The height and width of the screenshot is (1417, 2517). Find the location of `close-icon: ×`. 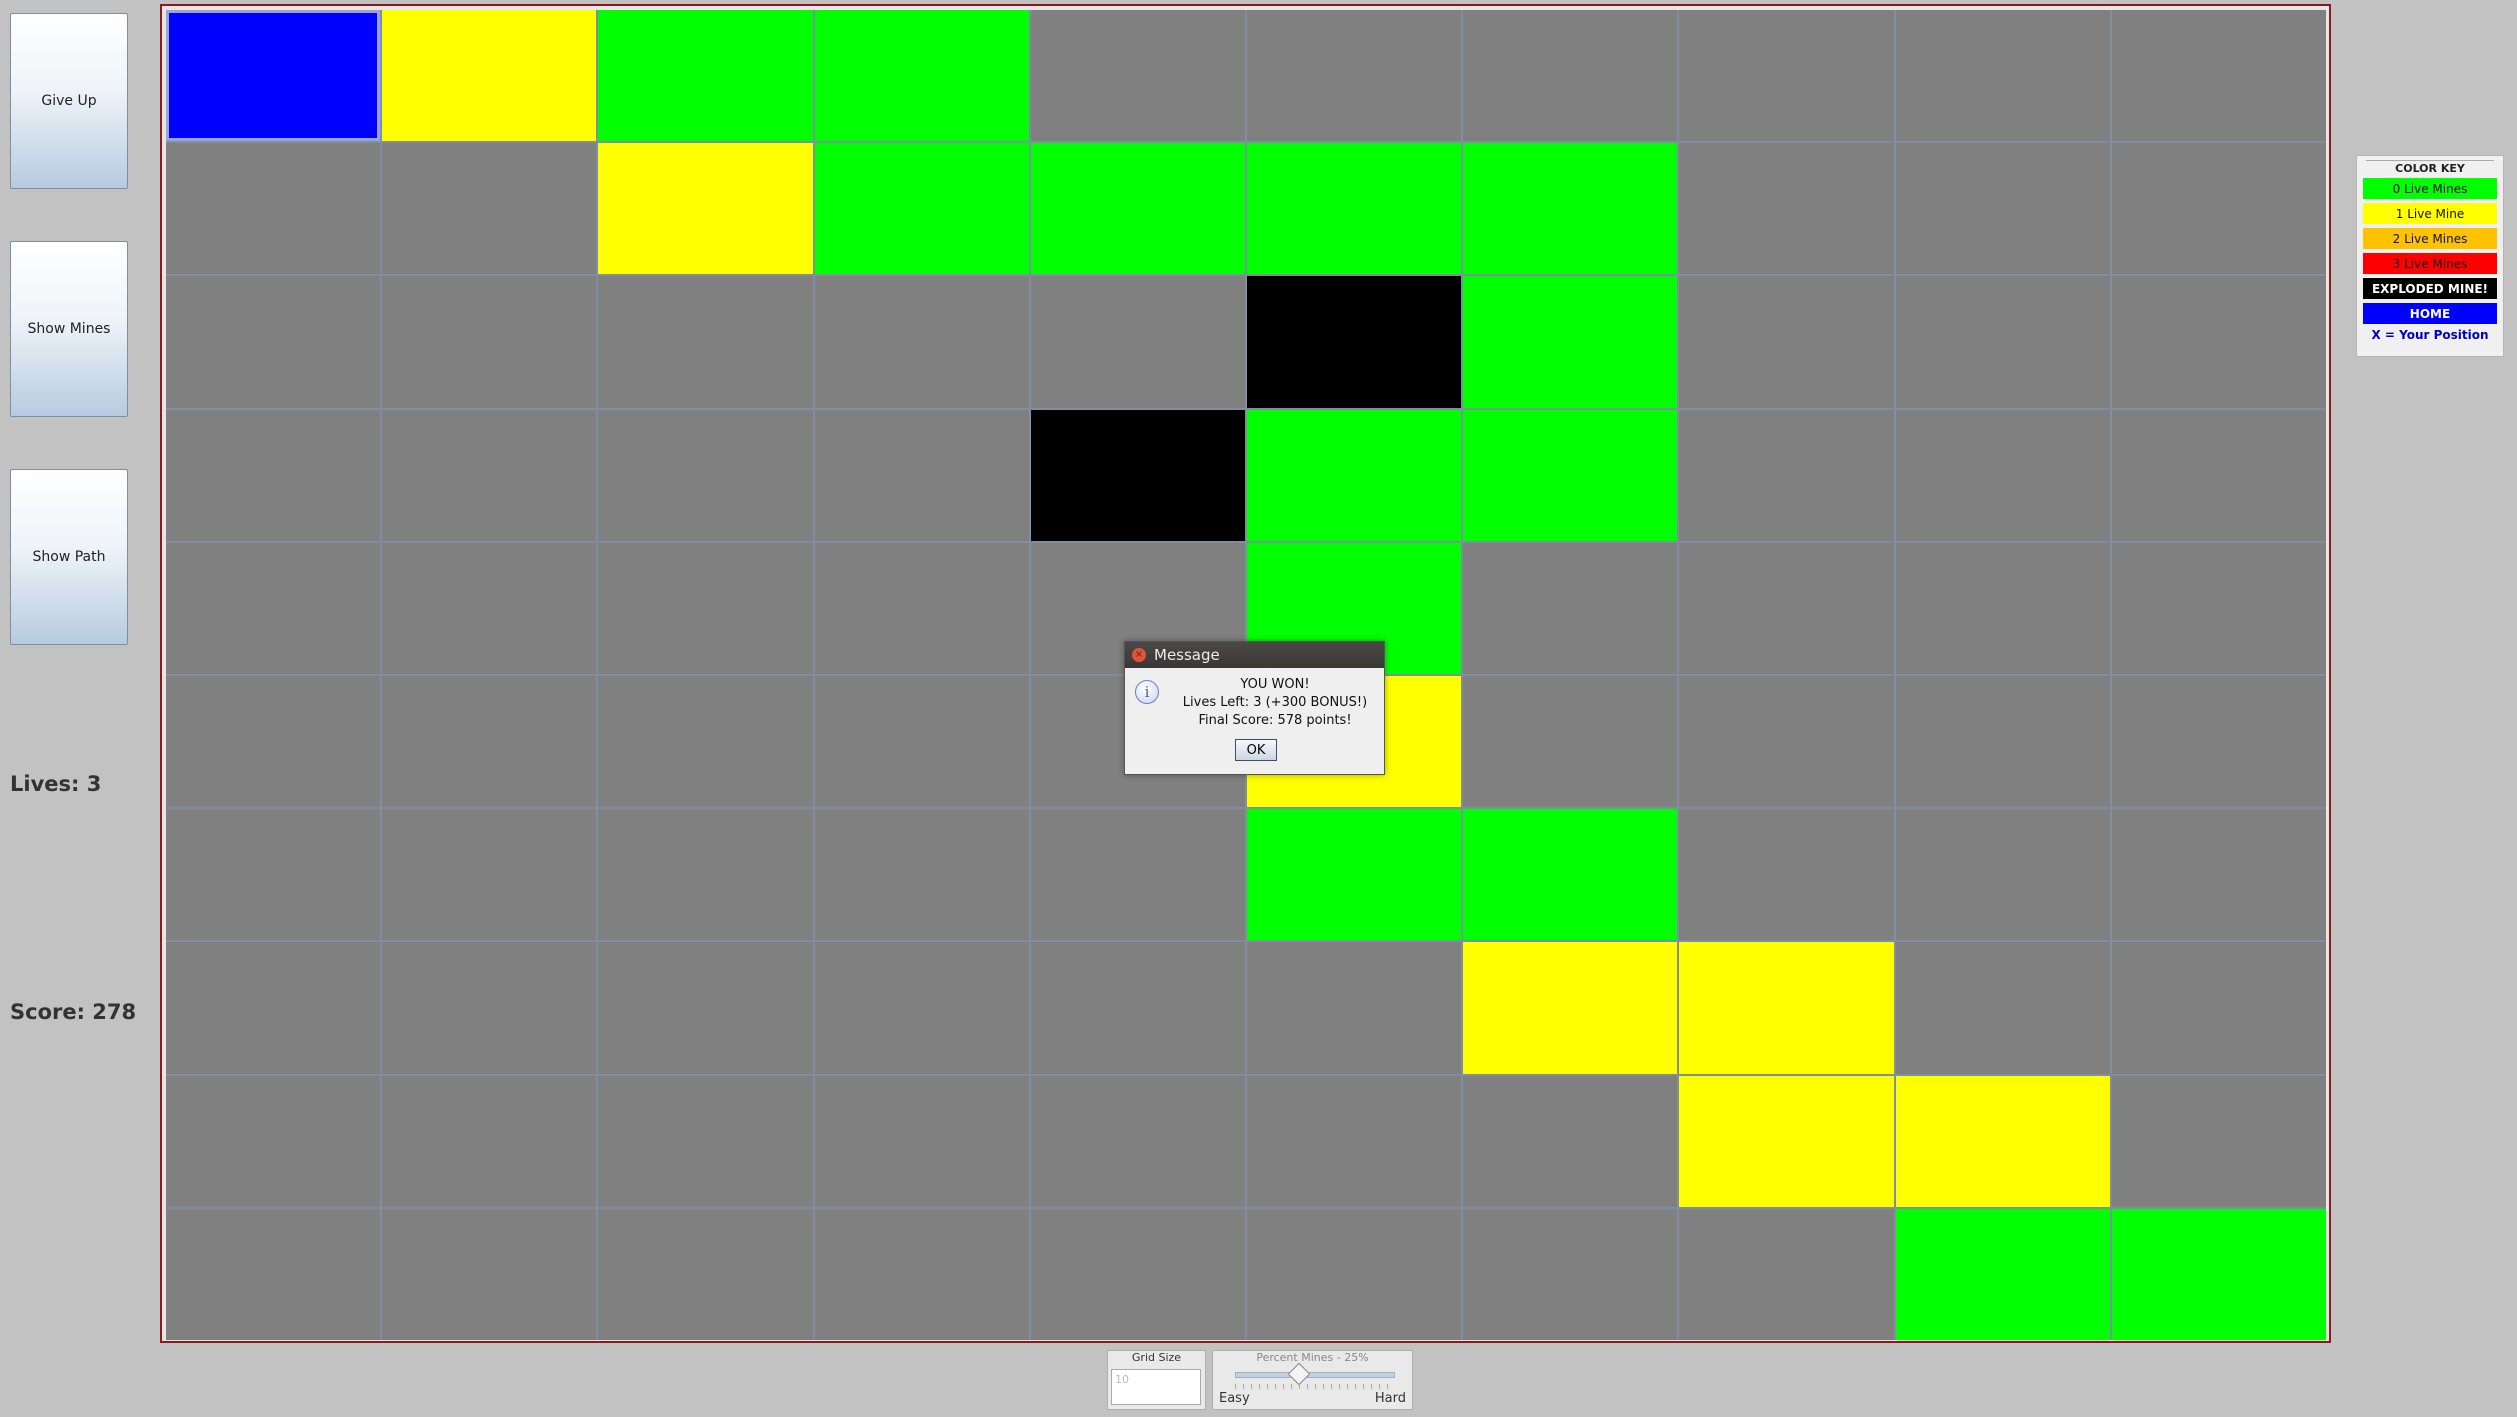

close-icon: × is located at coordinates (1139, 655).